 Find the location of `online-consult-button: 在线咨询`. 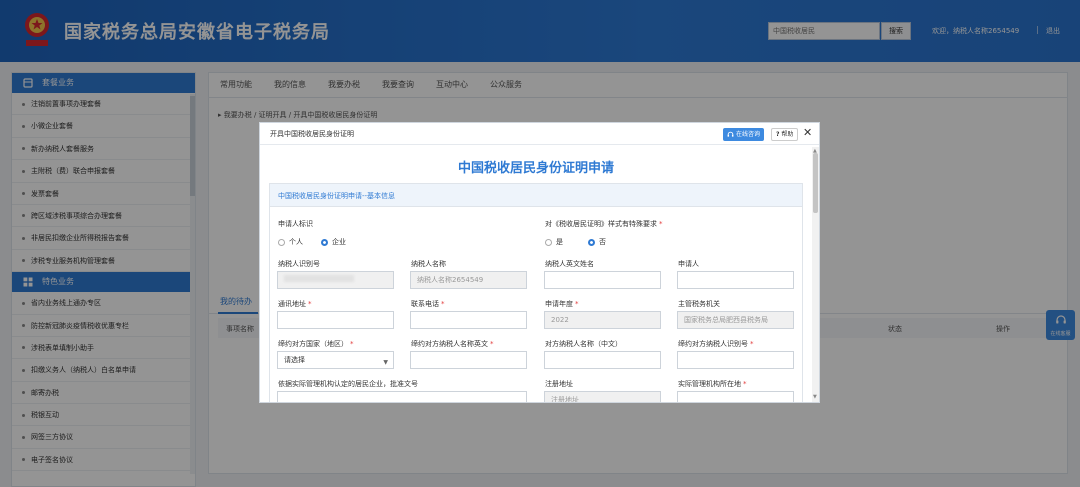

online-consult-button: 在线咨询 is located at coordinates (744, 134).